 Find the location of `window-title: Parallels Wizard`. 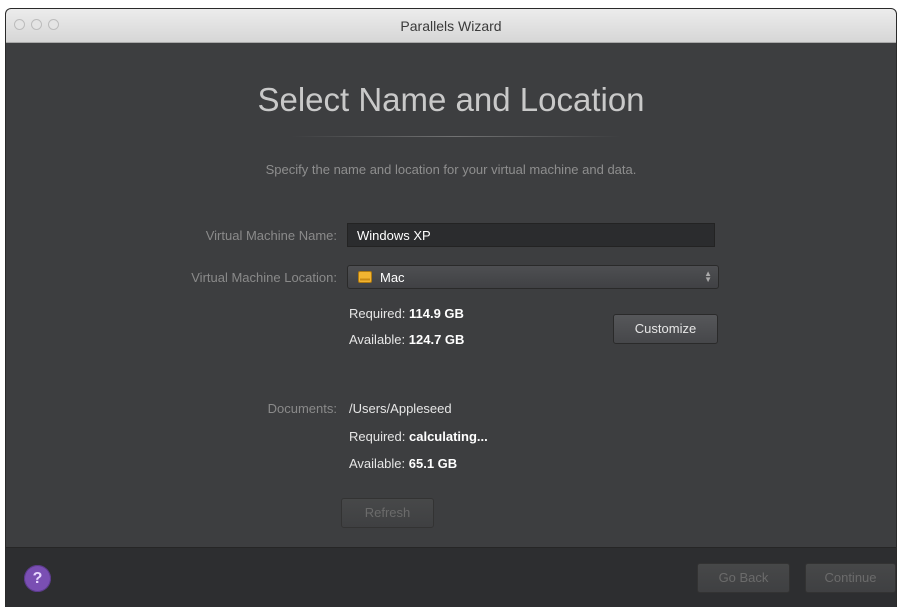

window-title: Parallels Wizard is located at coordinates (451, 26).